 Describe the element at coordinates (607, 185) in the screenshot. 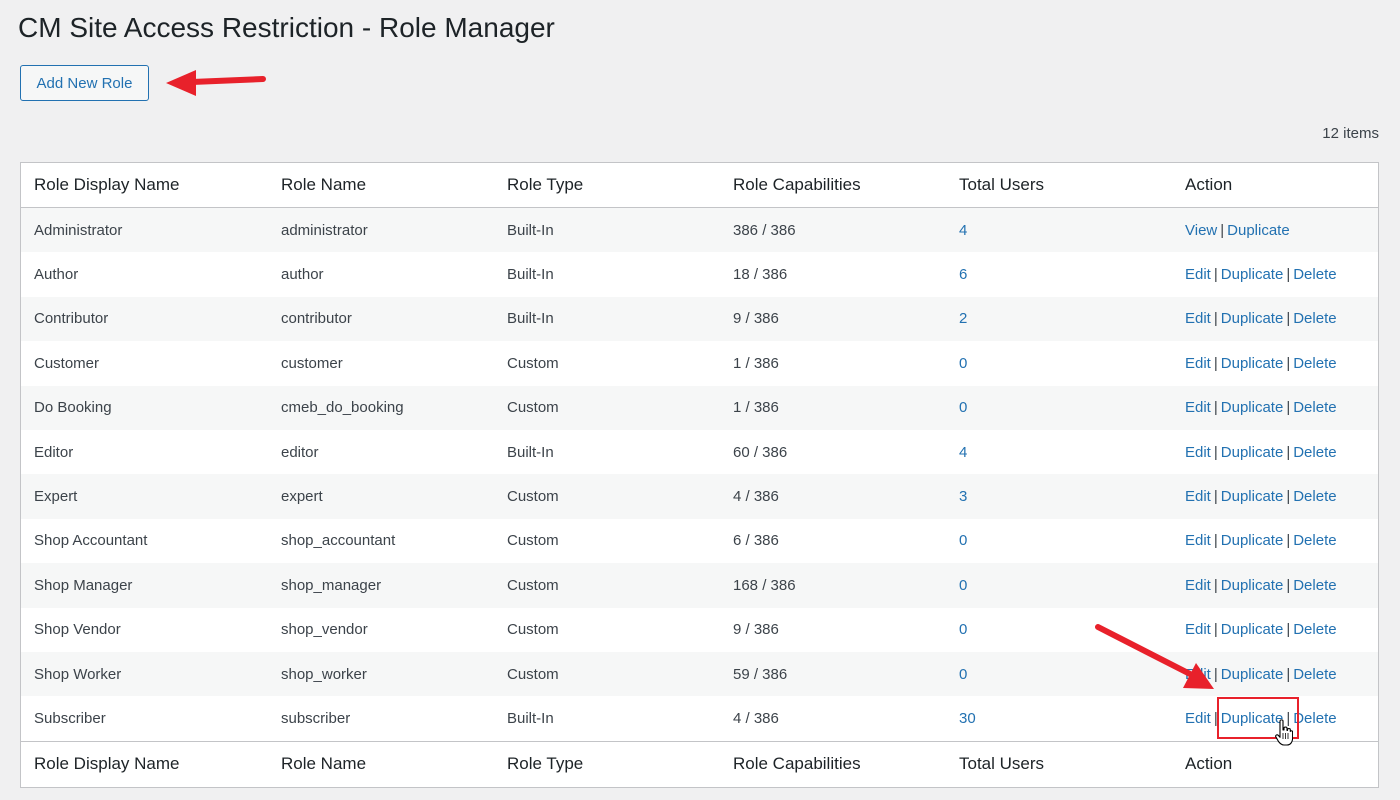

I see `column-header-role-type: Role Type` at that location.